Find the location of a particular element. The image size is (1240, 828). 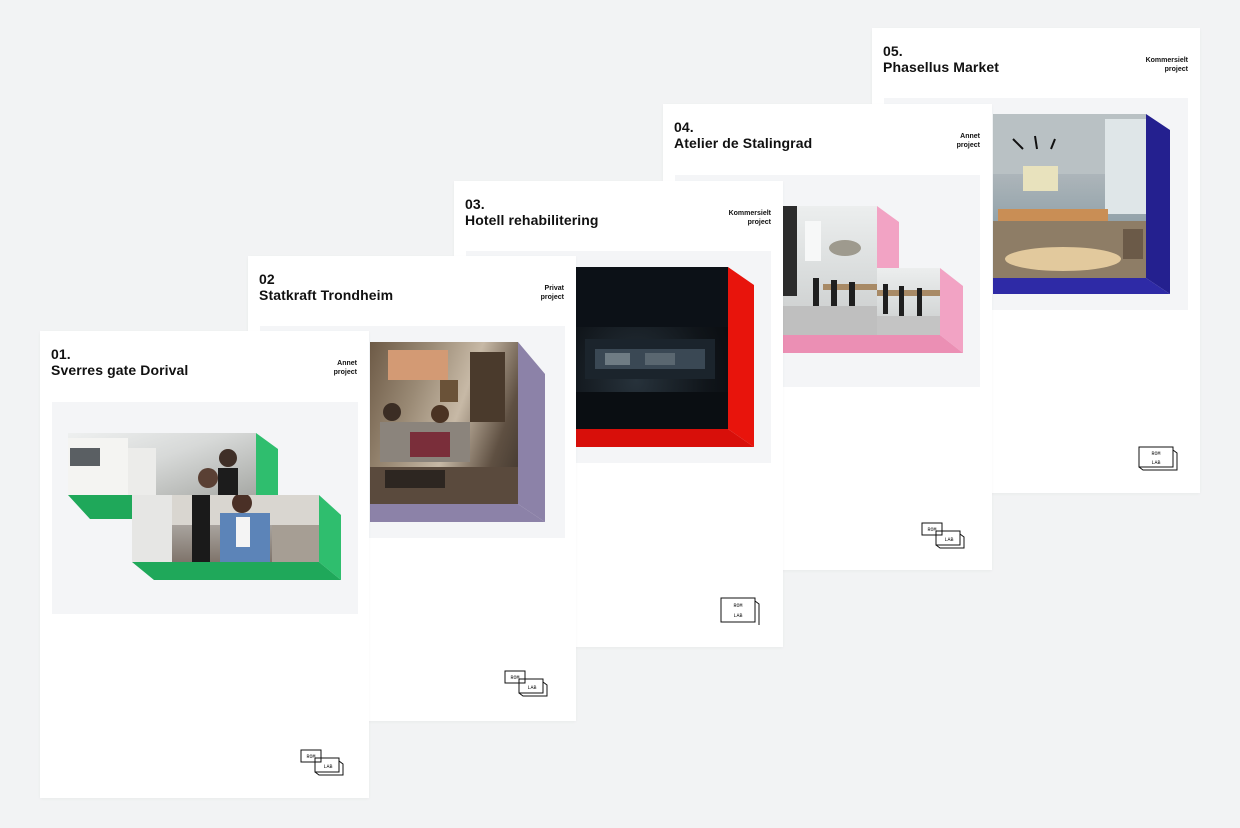

project-number: 01. is located at coordinates (61, 354).